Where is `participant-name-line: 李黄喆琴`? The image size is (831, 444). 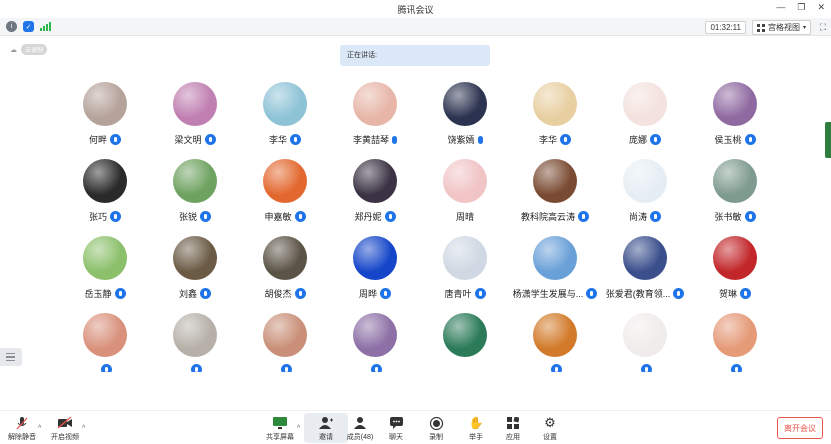 participant-name-line: 李黄喆琴 is located at coordinates (375, 139).